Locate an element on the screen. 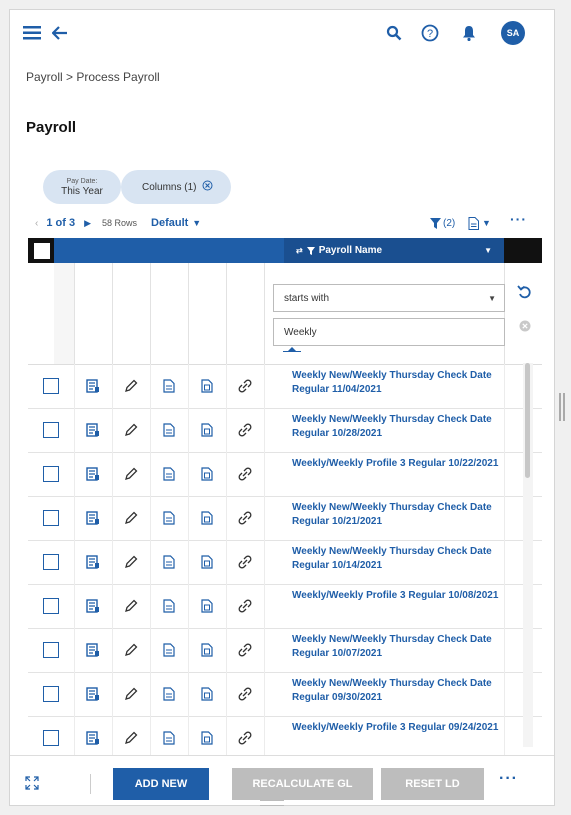 This screenshot has width=571, height=815. add-new-button: ADD NEW is located at coordinates (161, 784).